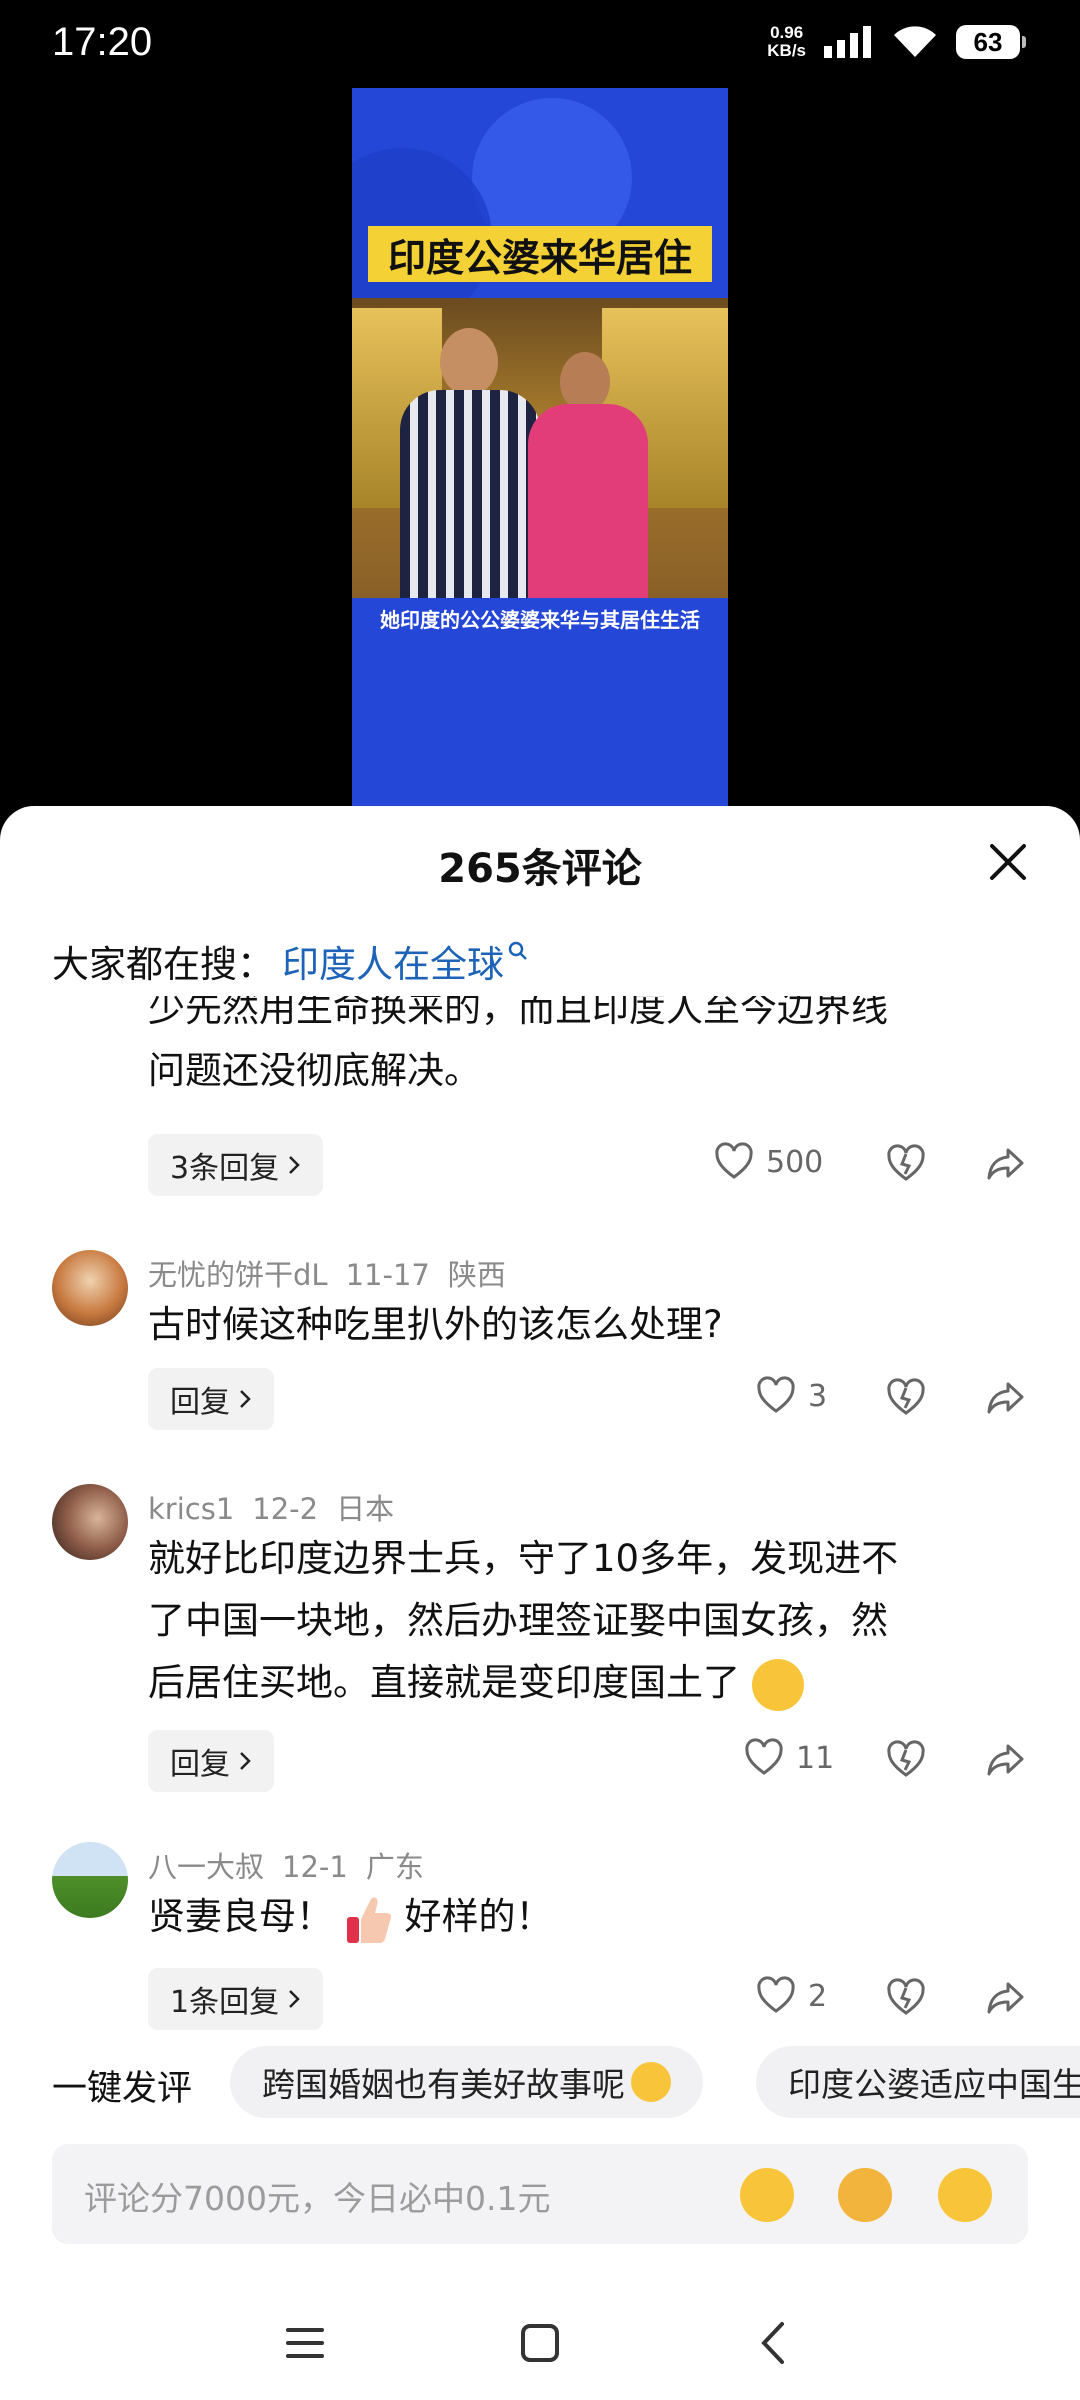  I want to click on like-count: 11, so click(815, 1758).